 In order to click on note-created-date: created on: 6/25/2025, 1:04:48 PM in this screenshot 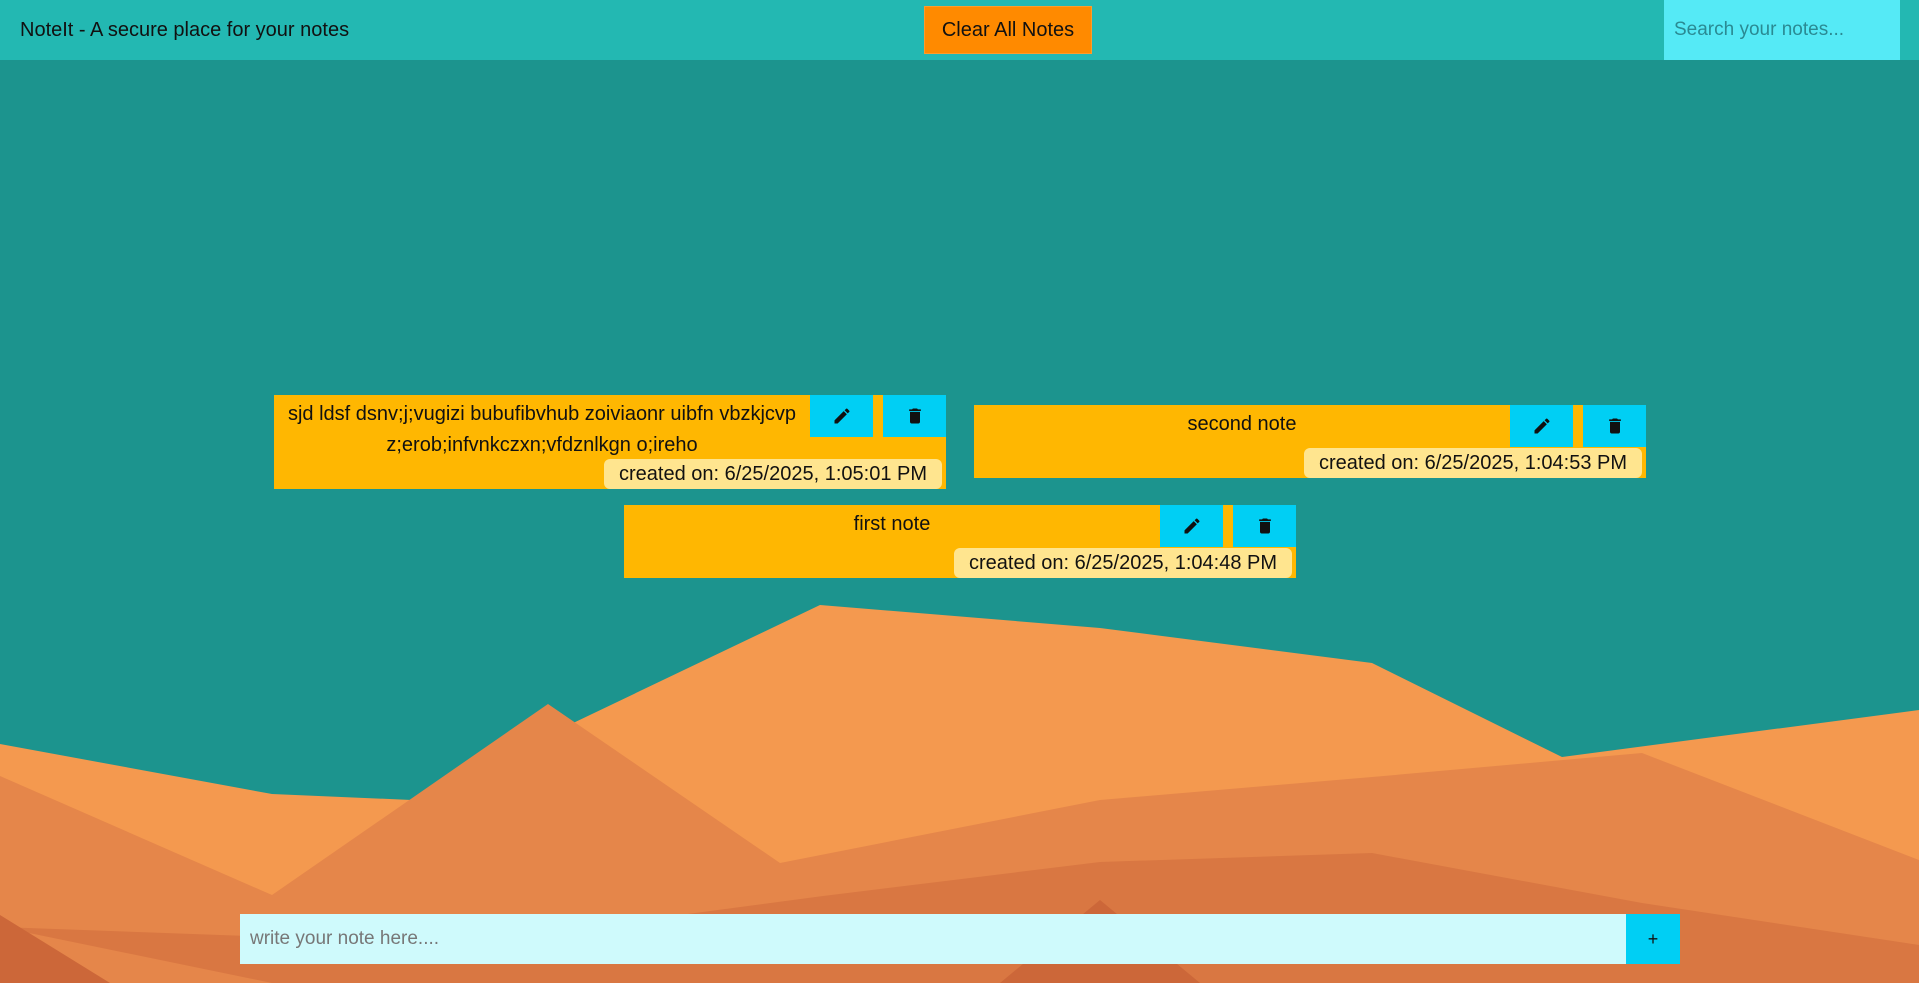, I will do `click(1123, 563)`.